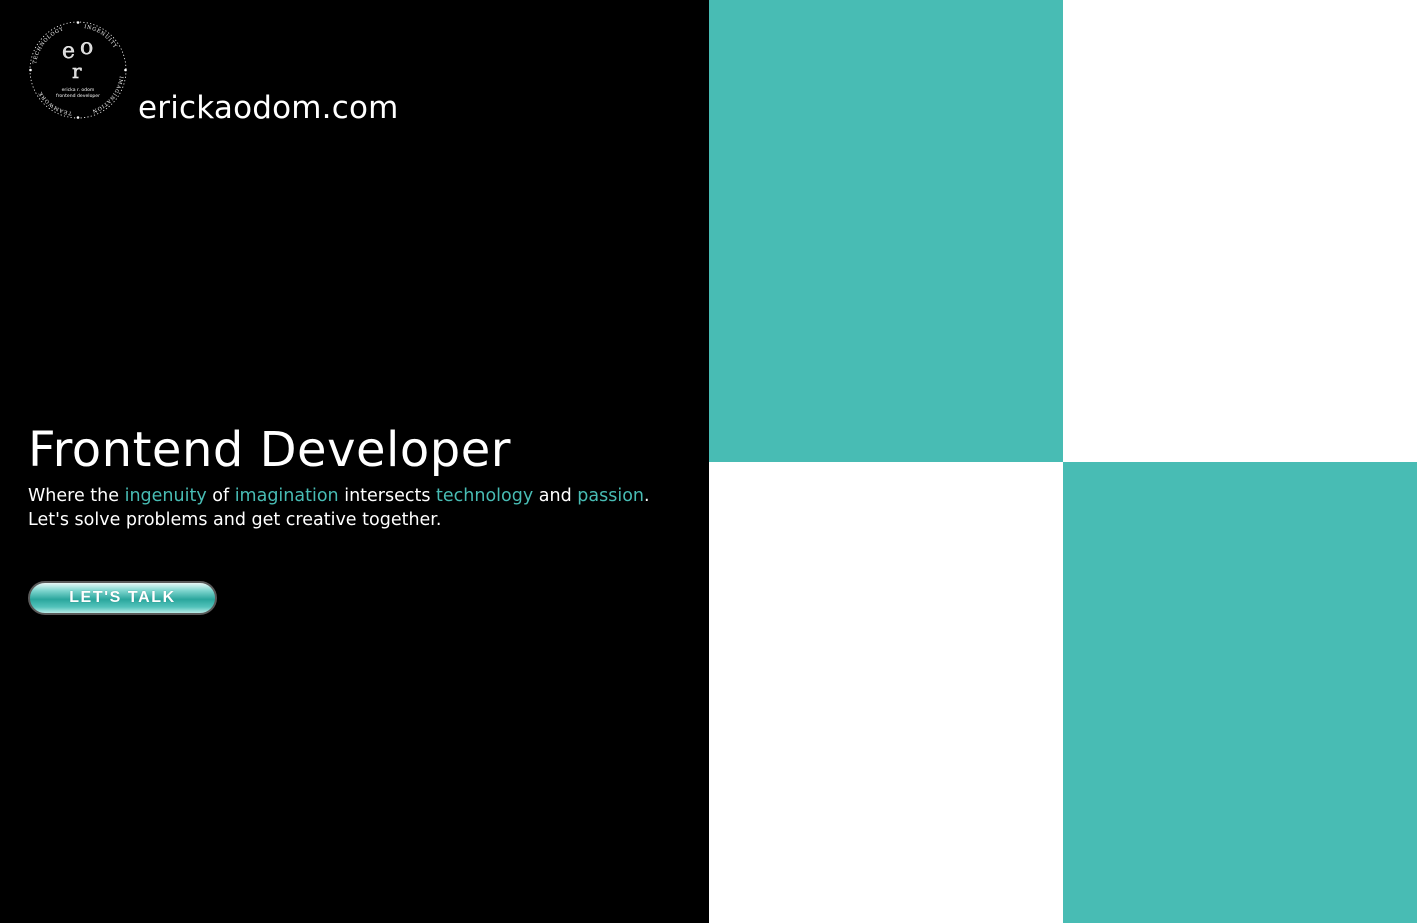 The height and width of the screenshot is (923, 1417). What do you see at coordinates (86, 47) in the screenshot?
I see `svg-text: o` at bounding box center [86, 47].